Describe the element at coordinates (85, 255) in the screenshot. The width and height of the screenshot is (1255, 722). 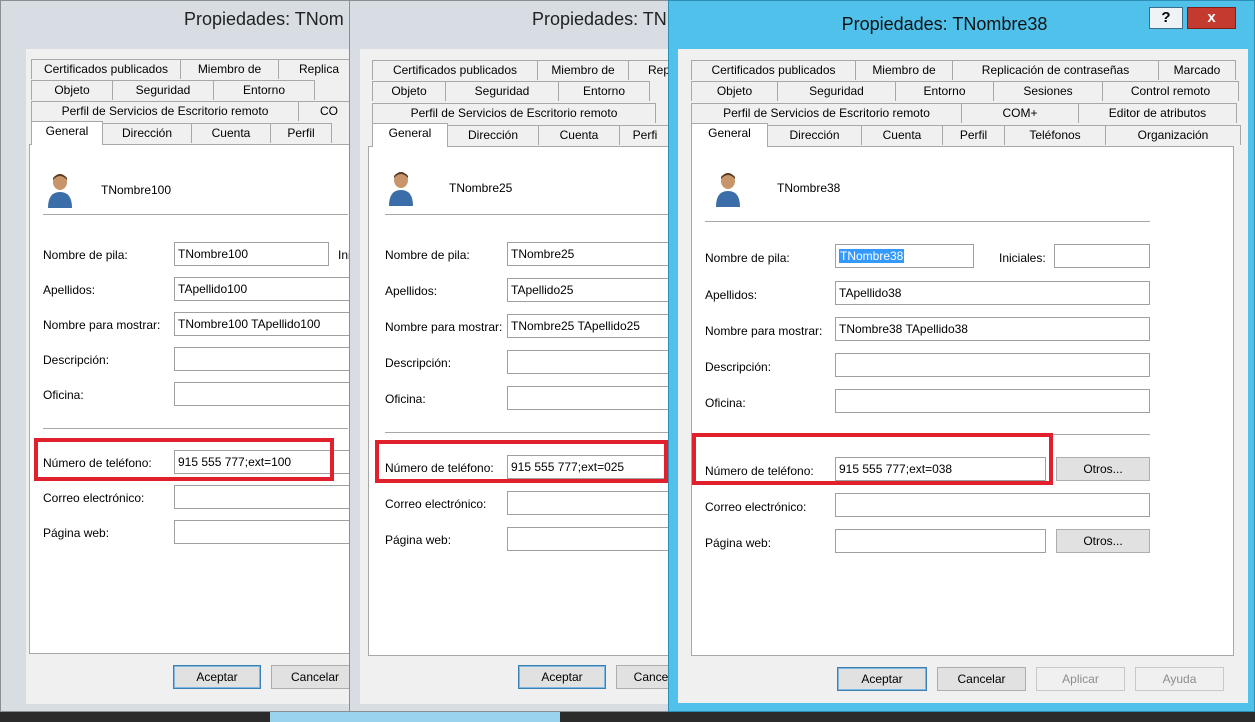
I see `first-name-label: Nombre de pila:` at that location.